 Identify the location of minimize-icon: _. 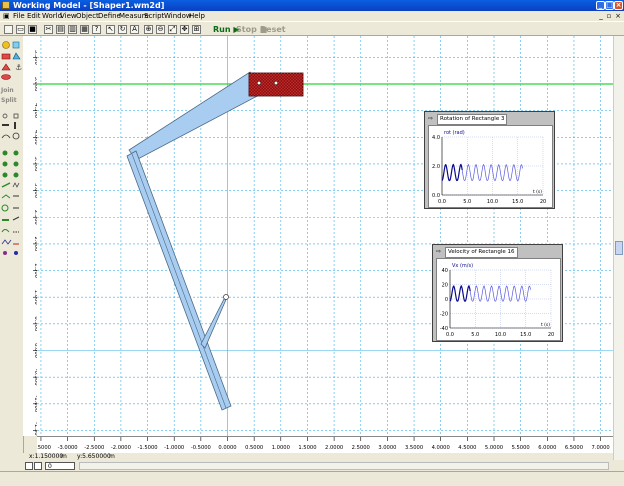
(600, 5).